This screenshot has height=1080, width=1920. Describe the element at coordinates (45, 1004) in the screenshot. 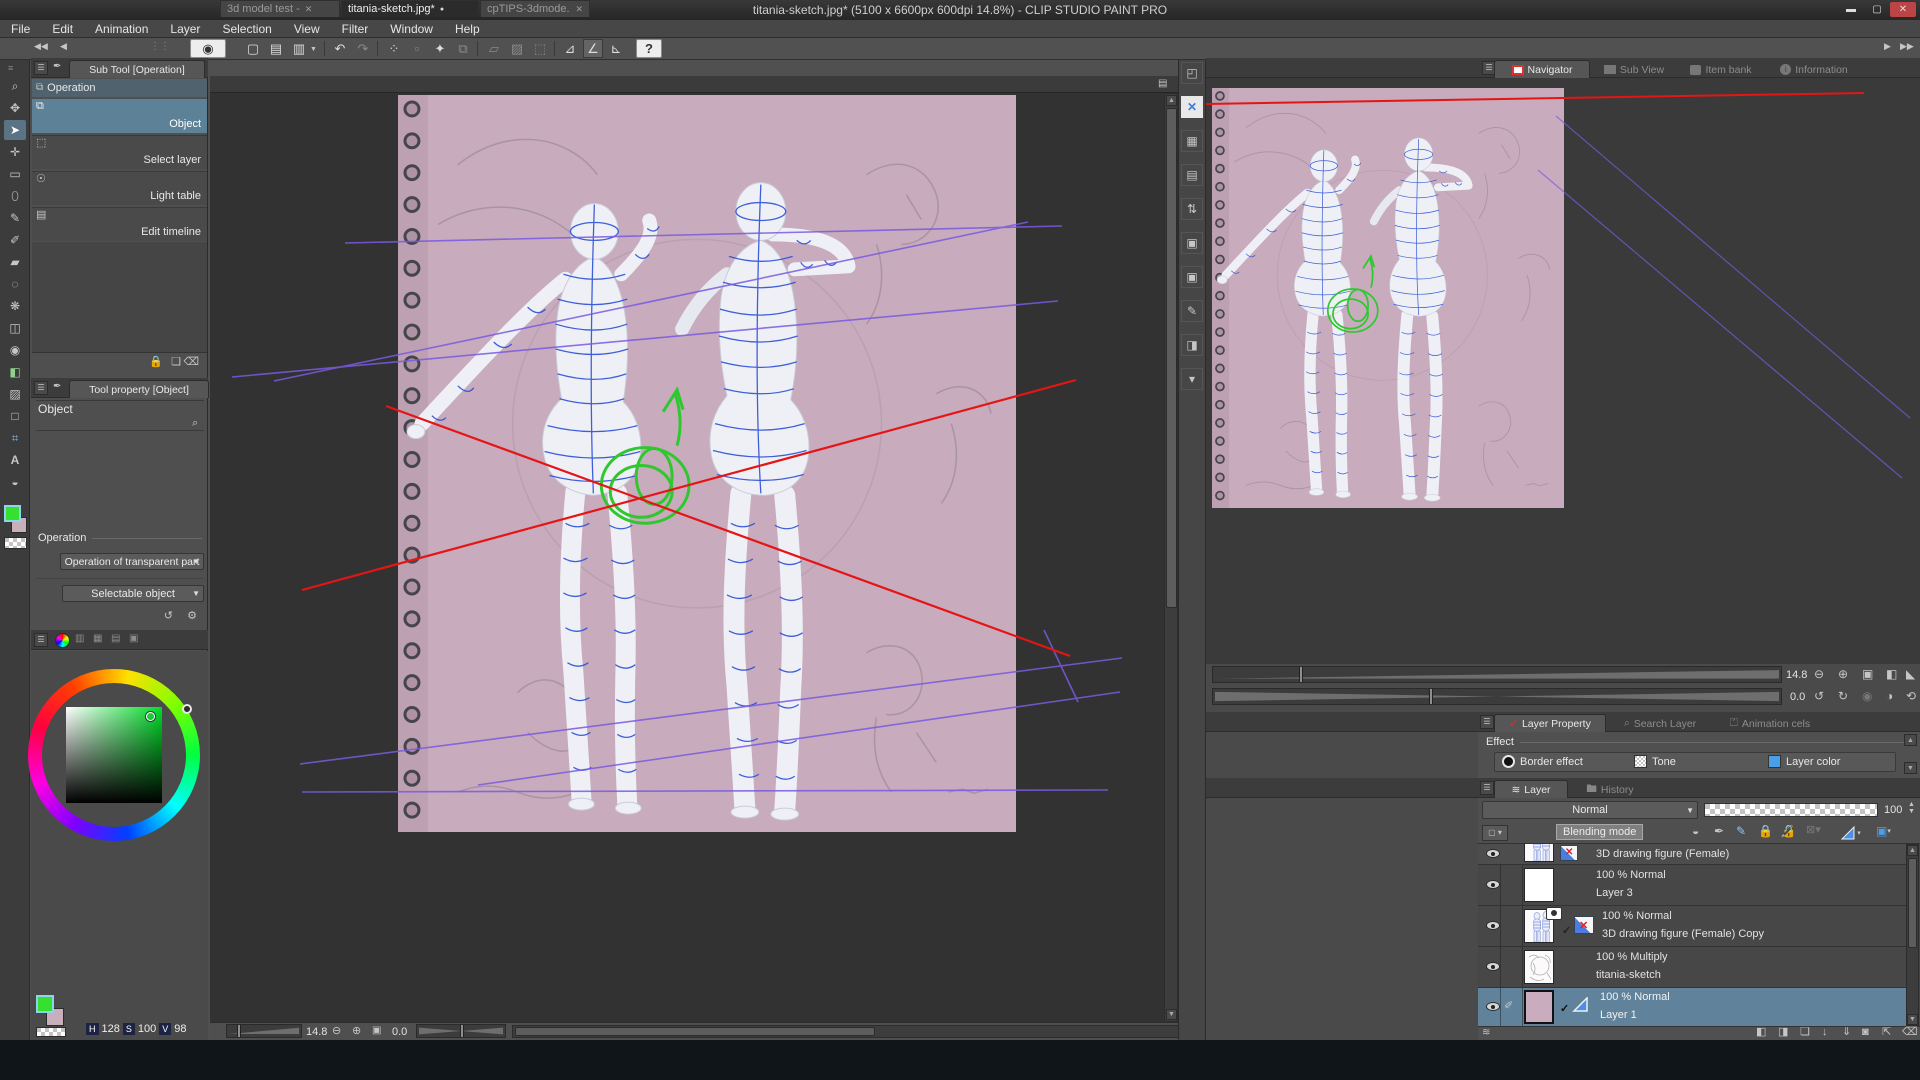

I see `panel-foreground-swatch` at that location.